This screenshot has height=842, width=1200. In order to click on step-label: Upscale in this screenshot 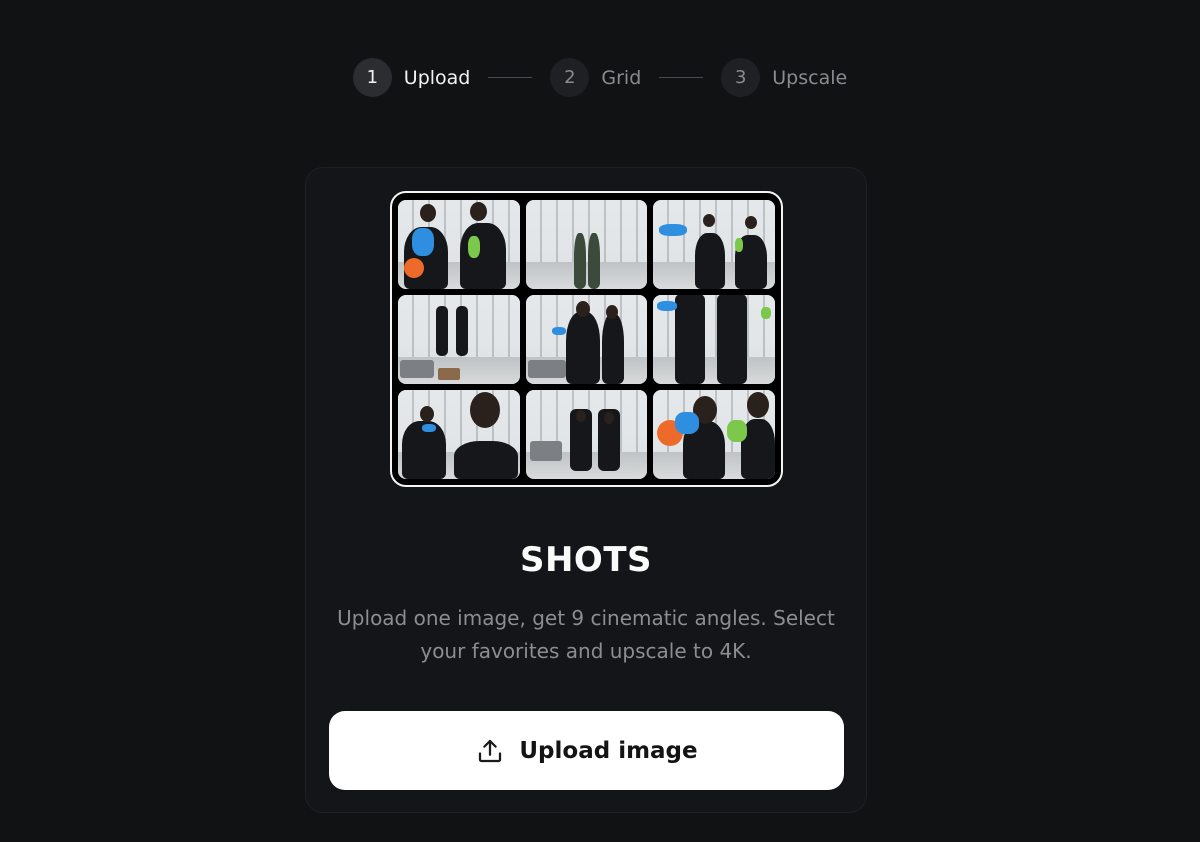, I will do `click(810, 77)`.